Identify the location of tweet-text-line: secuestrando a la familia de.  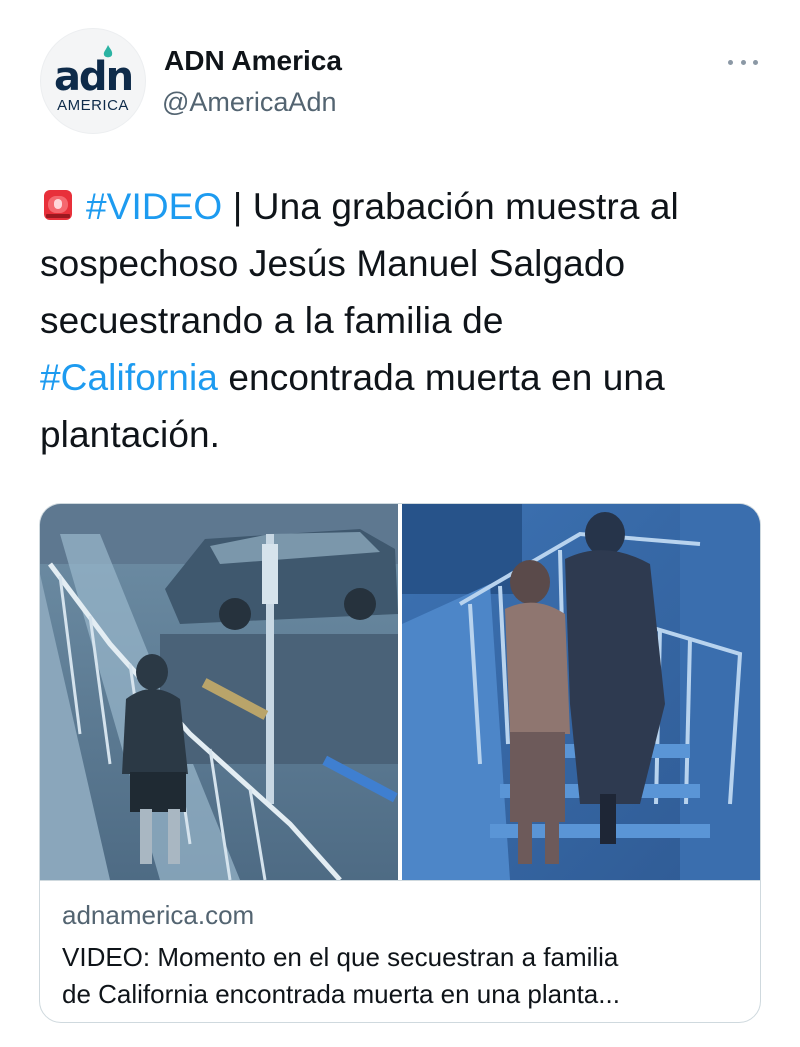
(272, 320).